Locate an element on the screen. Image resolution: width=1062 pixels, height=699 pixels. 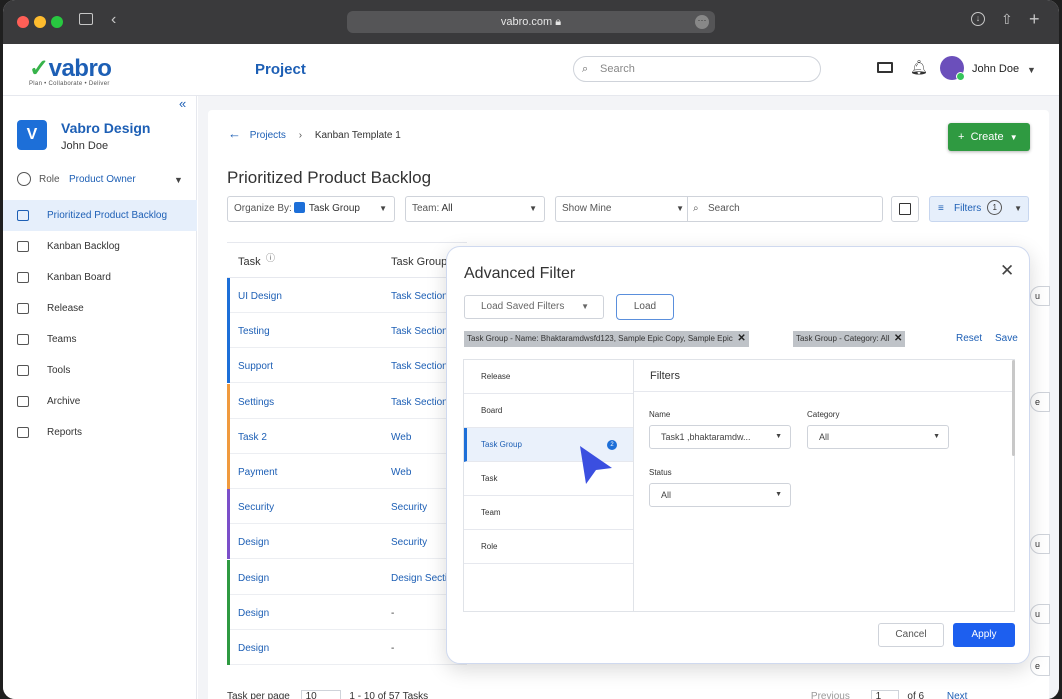
minimize-window-button is located at coordinates (40, 22).